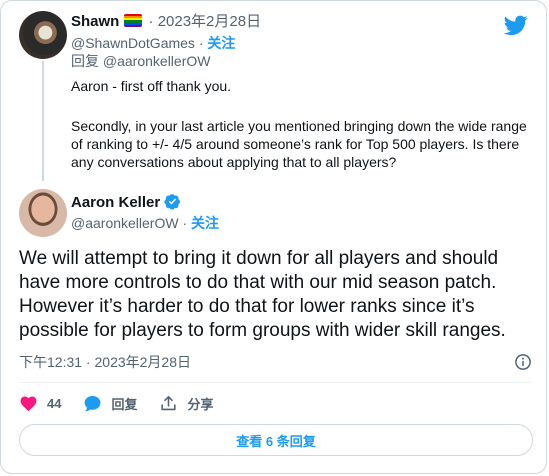  Describe the element at coordinates (110, 403) in the screenshot. I see `reply-button: 回复` at that location.